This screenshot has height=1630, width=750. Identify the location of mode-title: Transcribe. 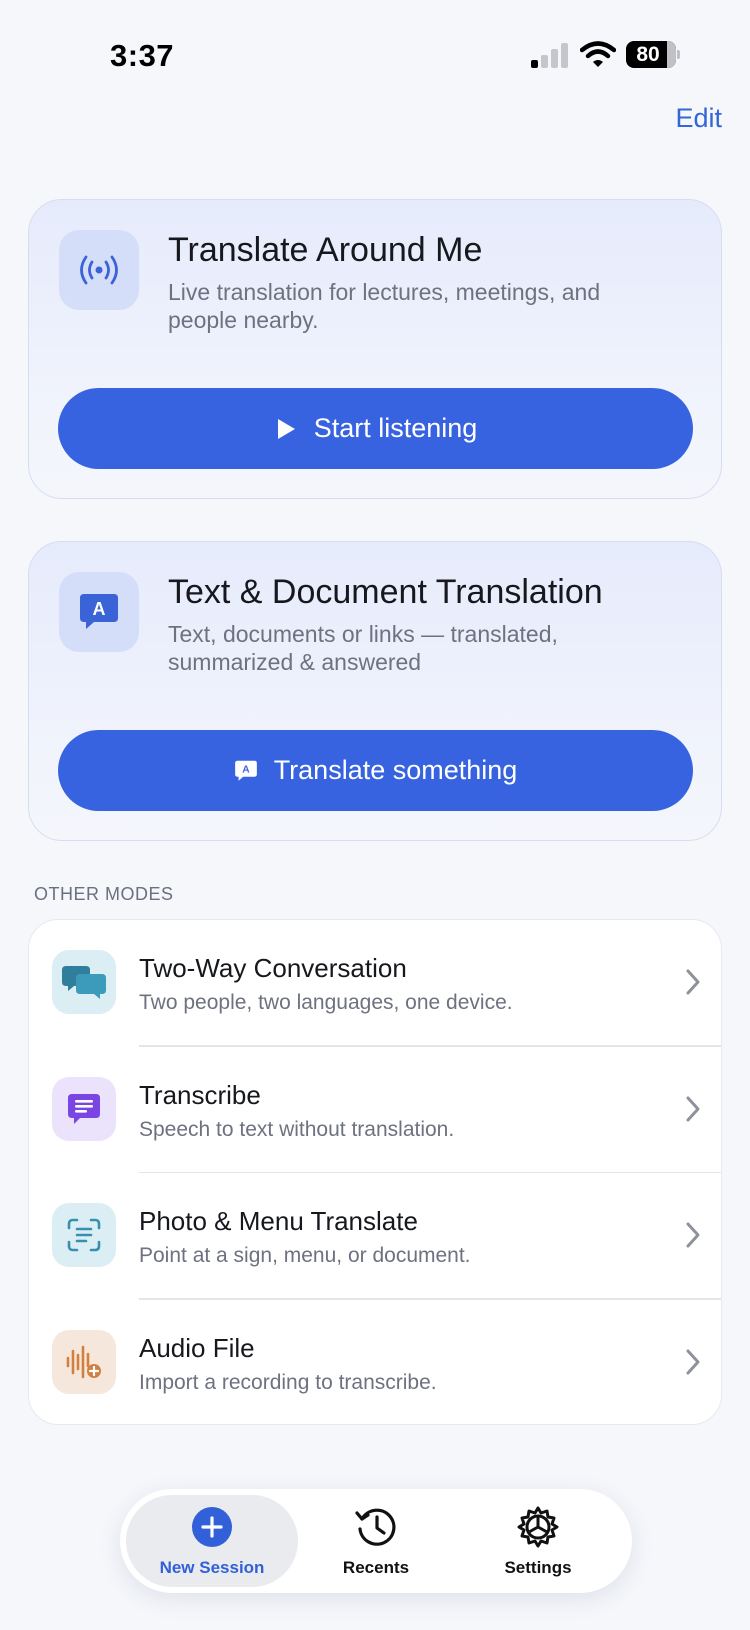
(200, 1094).